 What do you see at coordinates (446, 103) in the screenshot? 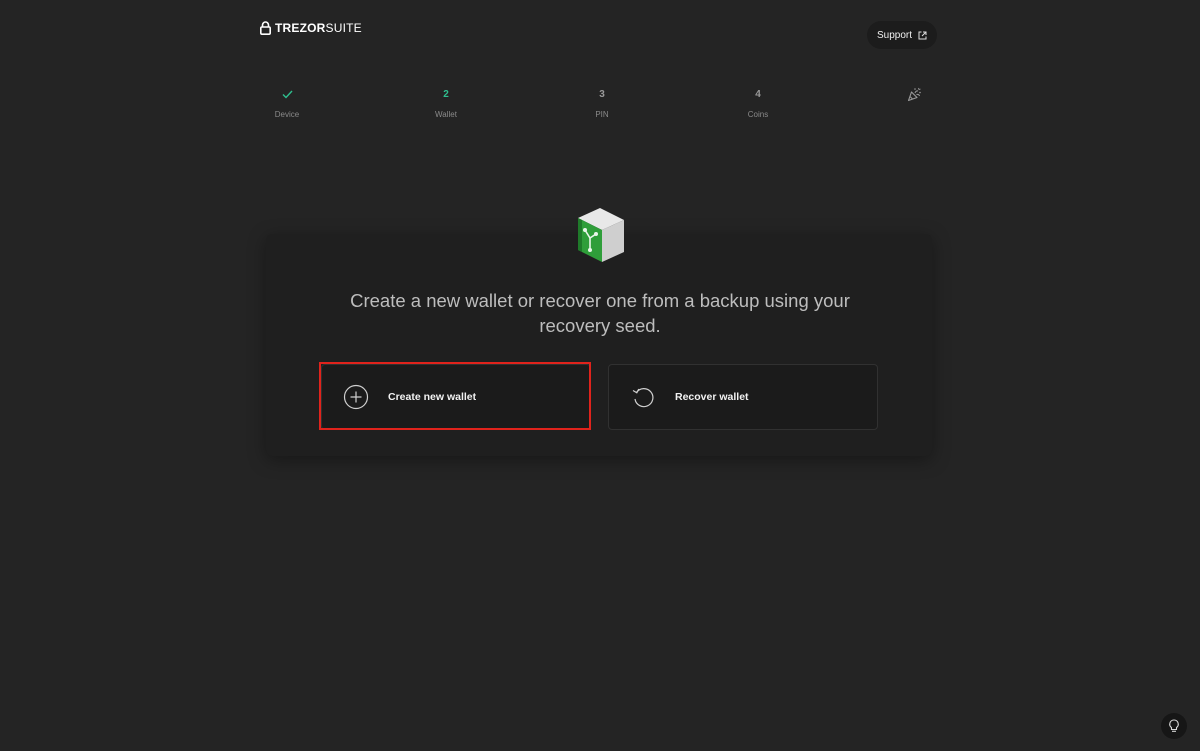
I see `step-wallet: 2 Wallet` at bounding box center [446, 103].